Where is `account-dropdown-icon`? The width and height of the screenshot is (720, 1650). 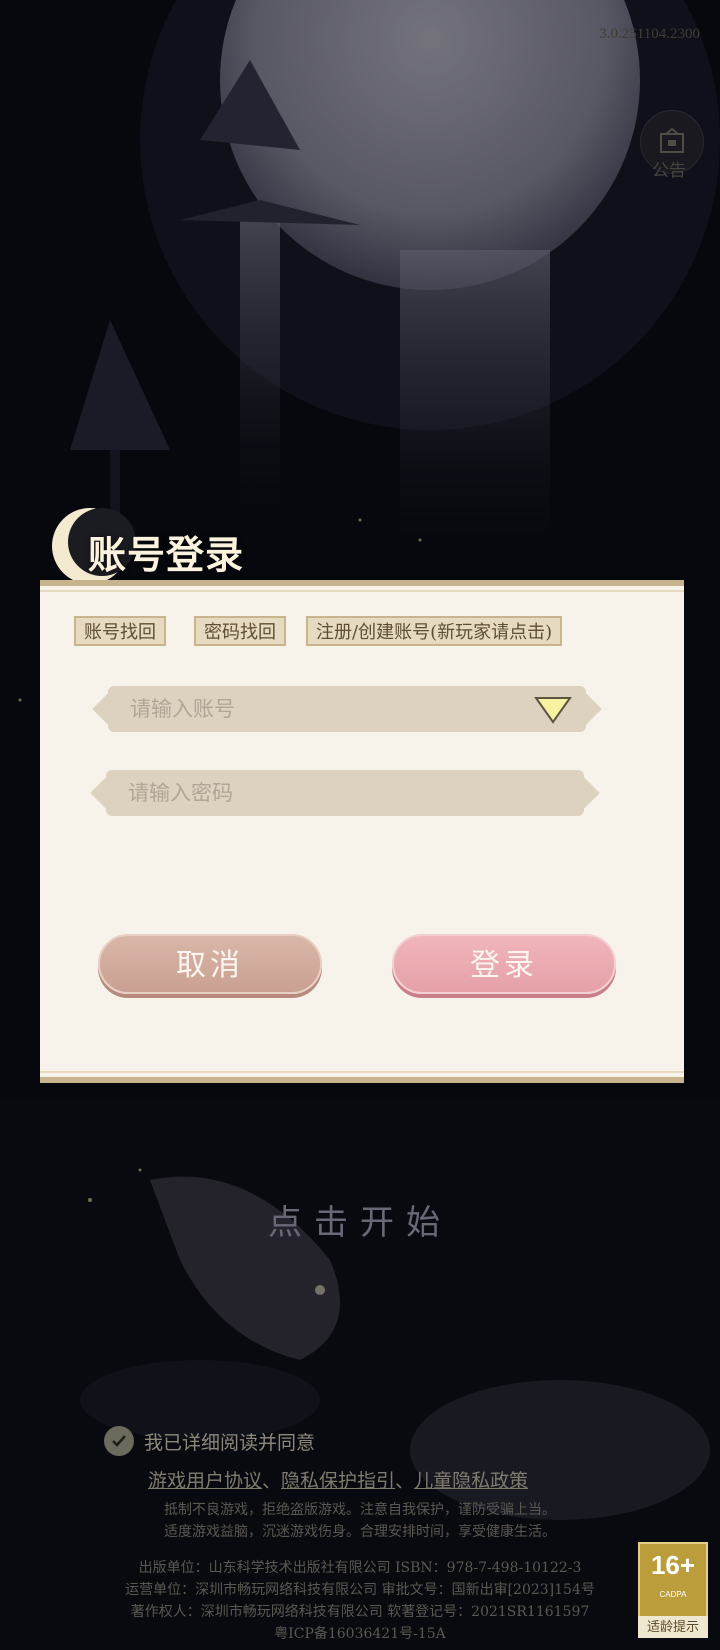 account-dropdown-icon is located at coordinates (553, 710).